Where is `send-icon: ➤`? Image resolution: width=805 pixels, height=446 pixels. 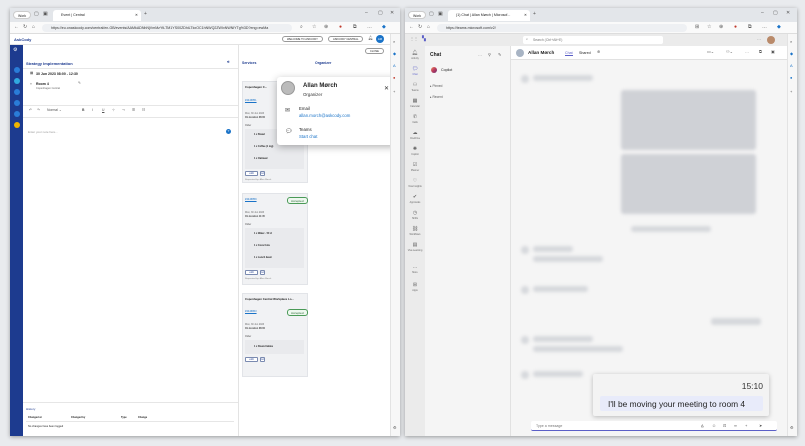
send-icon: ➤ is located at coordinates (760, 425).